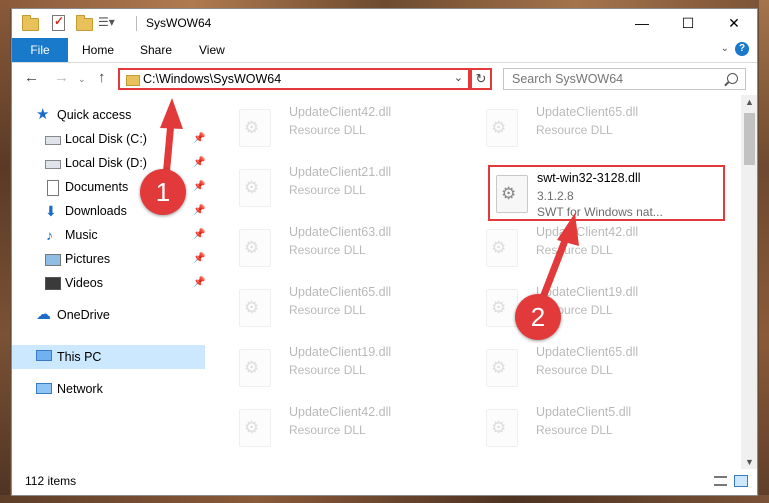  What do you see at coordinates (5, 251) in the screenshot?
I see `desktop-background-left` at bounding box center [5, 251].